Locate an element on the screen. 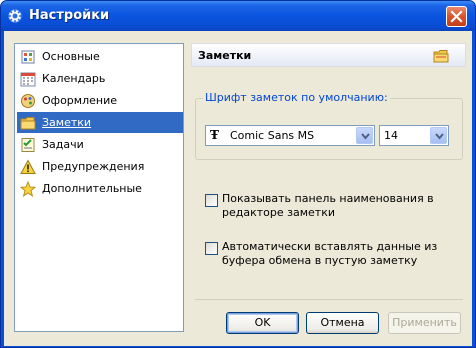 Image resolution: width=476 pixels, height=348 pixels. sidebar-item-label: Оформление is located at coordinates (79, 100).